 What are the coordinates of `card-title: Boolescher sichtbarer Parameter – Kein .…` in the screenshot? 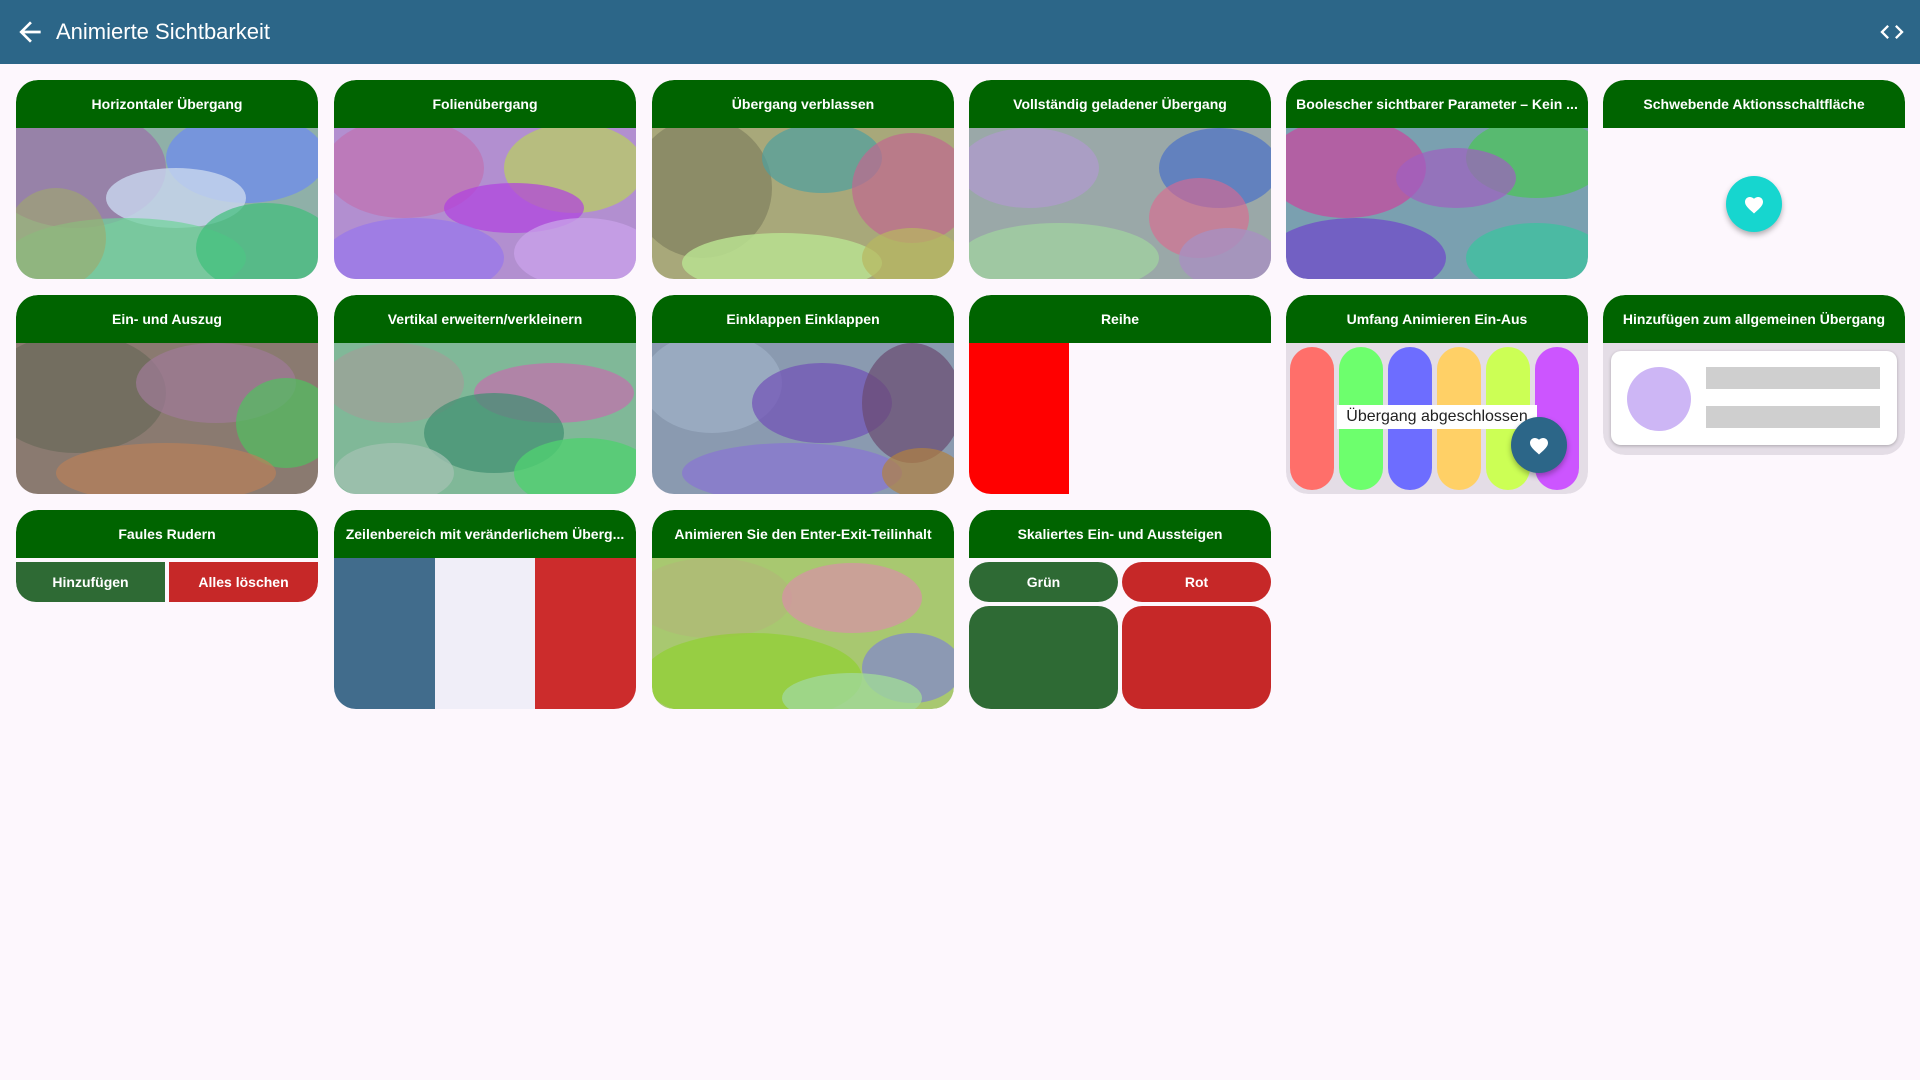 It's located at (1437, 104).